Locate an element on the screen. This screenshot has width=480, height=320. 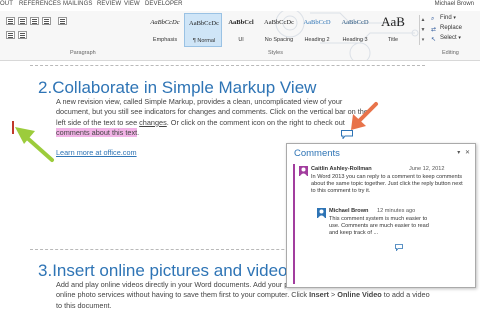
comments-pane-title: Comments is located at coordinates (317, 153).